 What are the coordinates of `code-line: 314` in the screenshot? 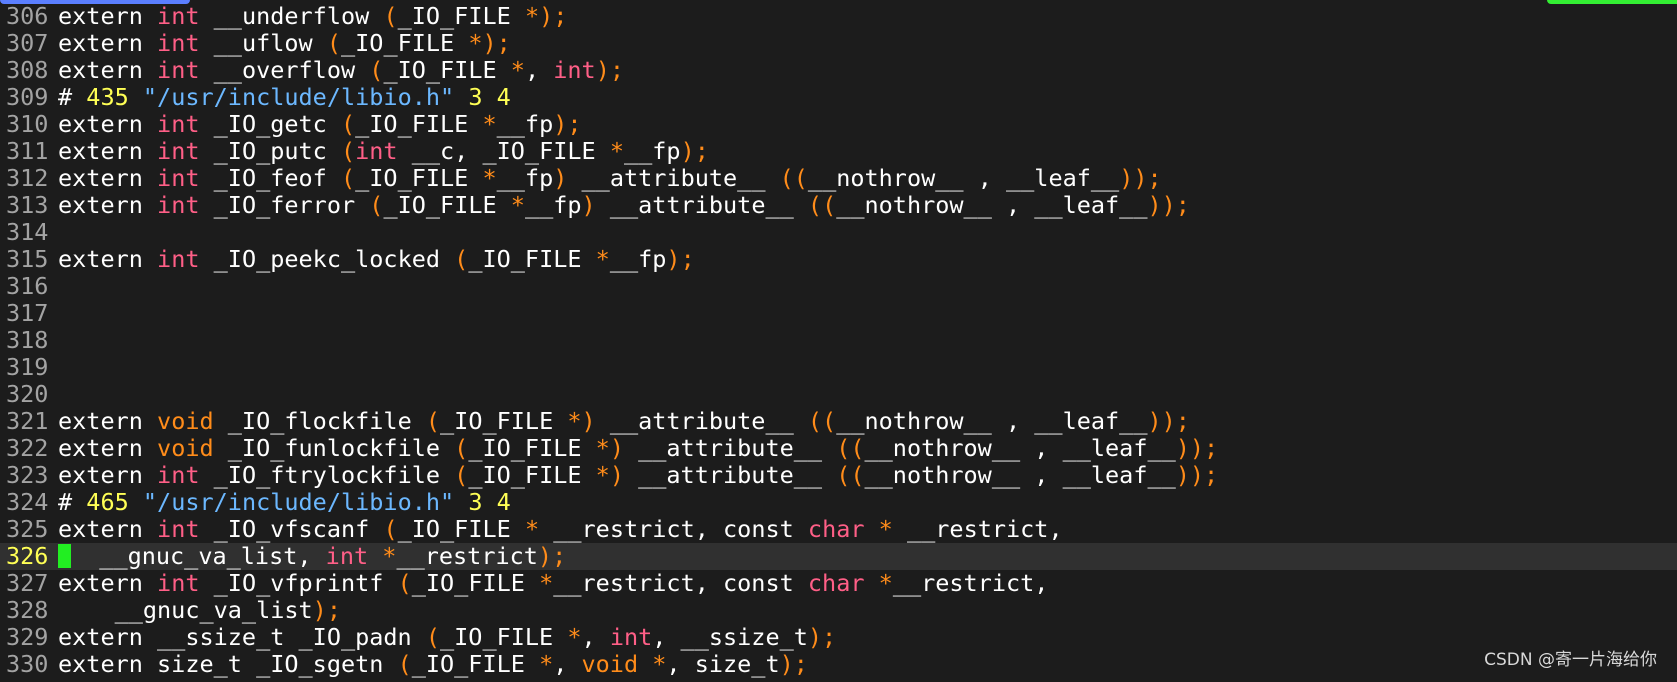 It's located at (838, 232).